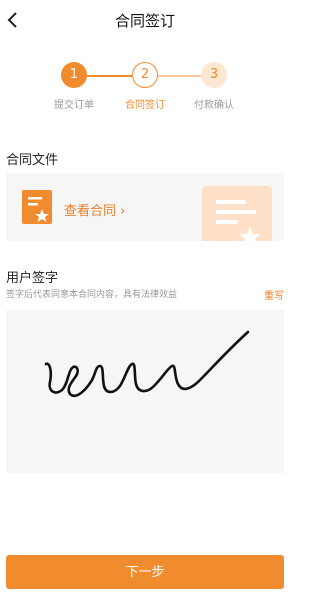 The width and height of the screenshot is (320, 600). I want to click on page-title: 合同签订, so click(144, 21).